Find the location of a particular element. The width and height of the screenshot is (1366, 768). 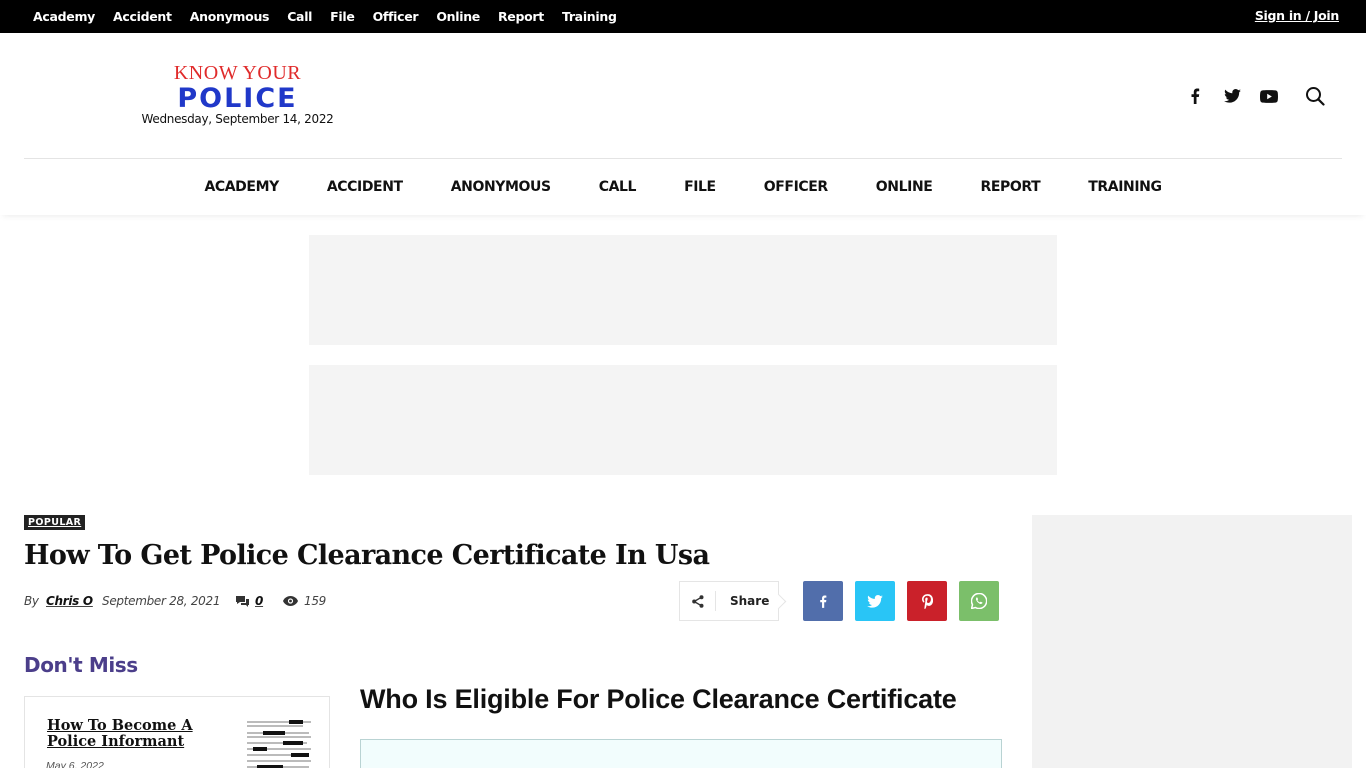

whatsapp-icon is located at coordinates (979, 601).